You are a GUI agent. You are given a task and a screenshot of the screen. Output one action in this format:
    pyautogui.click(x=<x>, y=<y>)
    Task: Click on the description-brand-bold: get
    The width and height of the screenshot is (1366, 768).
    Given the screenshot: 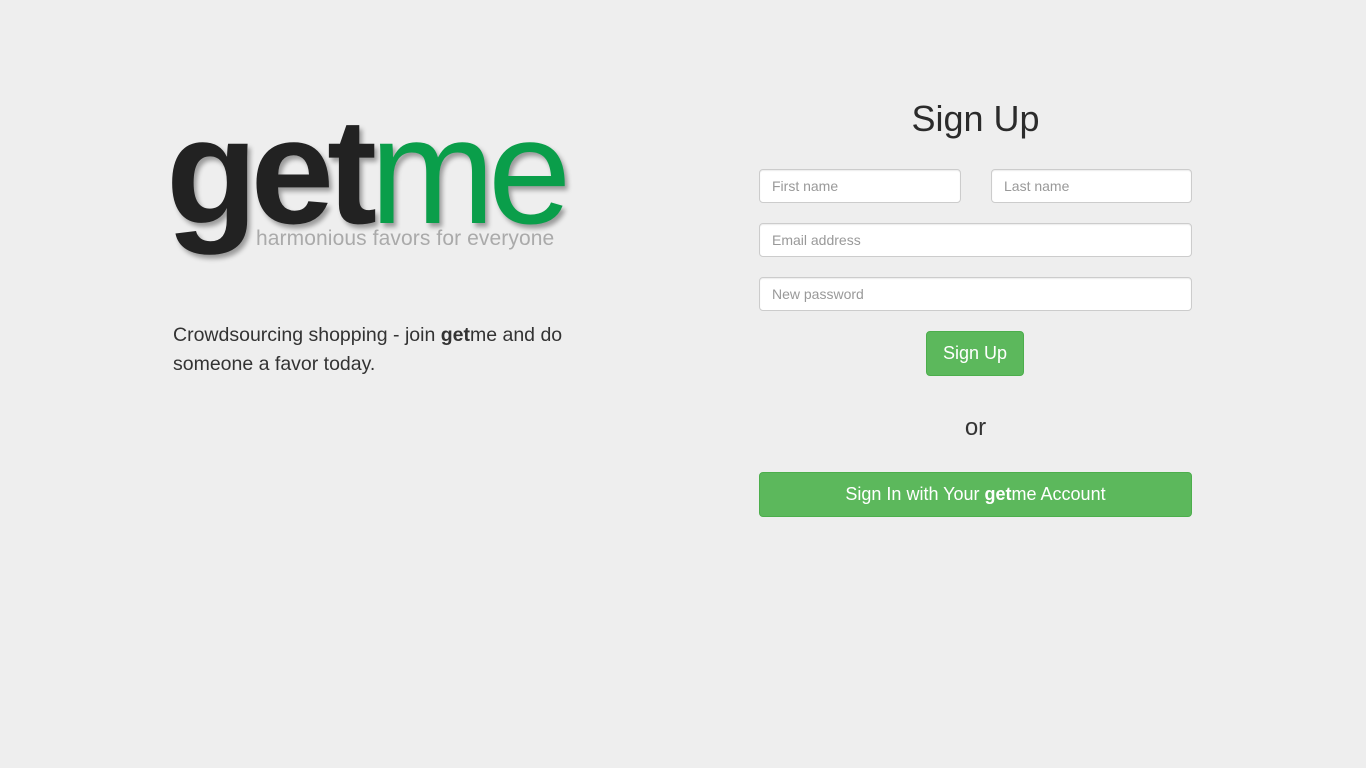 What is the action you would take?
    pyautogui.click(x=455, y=335)
    